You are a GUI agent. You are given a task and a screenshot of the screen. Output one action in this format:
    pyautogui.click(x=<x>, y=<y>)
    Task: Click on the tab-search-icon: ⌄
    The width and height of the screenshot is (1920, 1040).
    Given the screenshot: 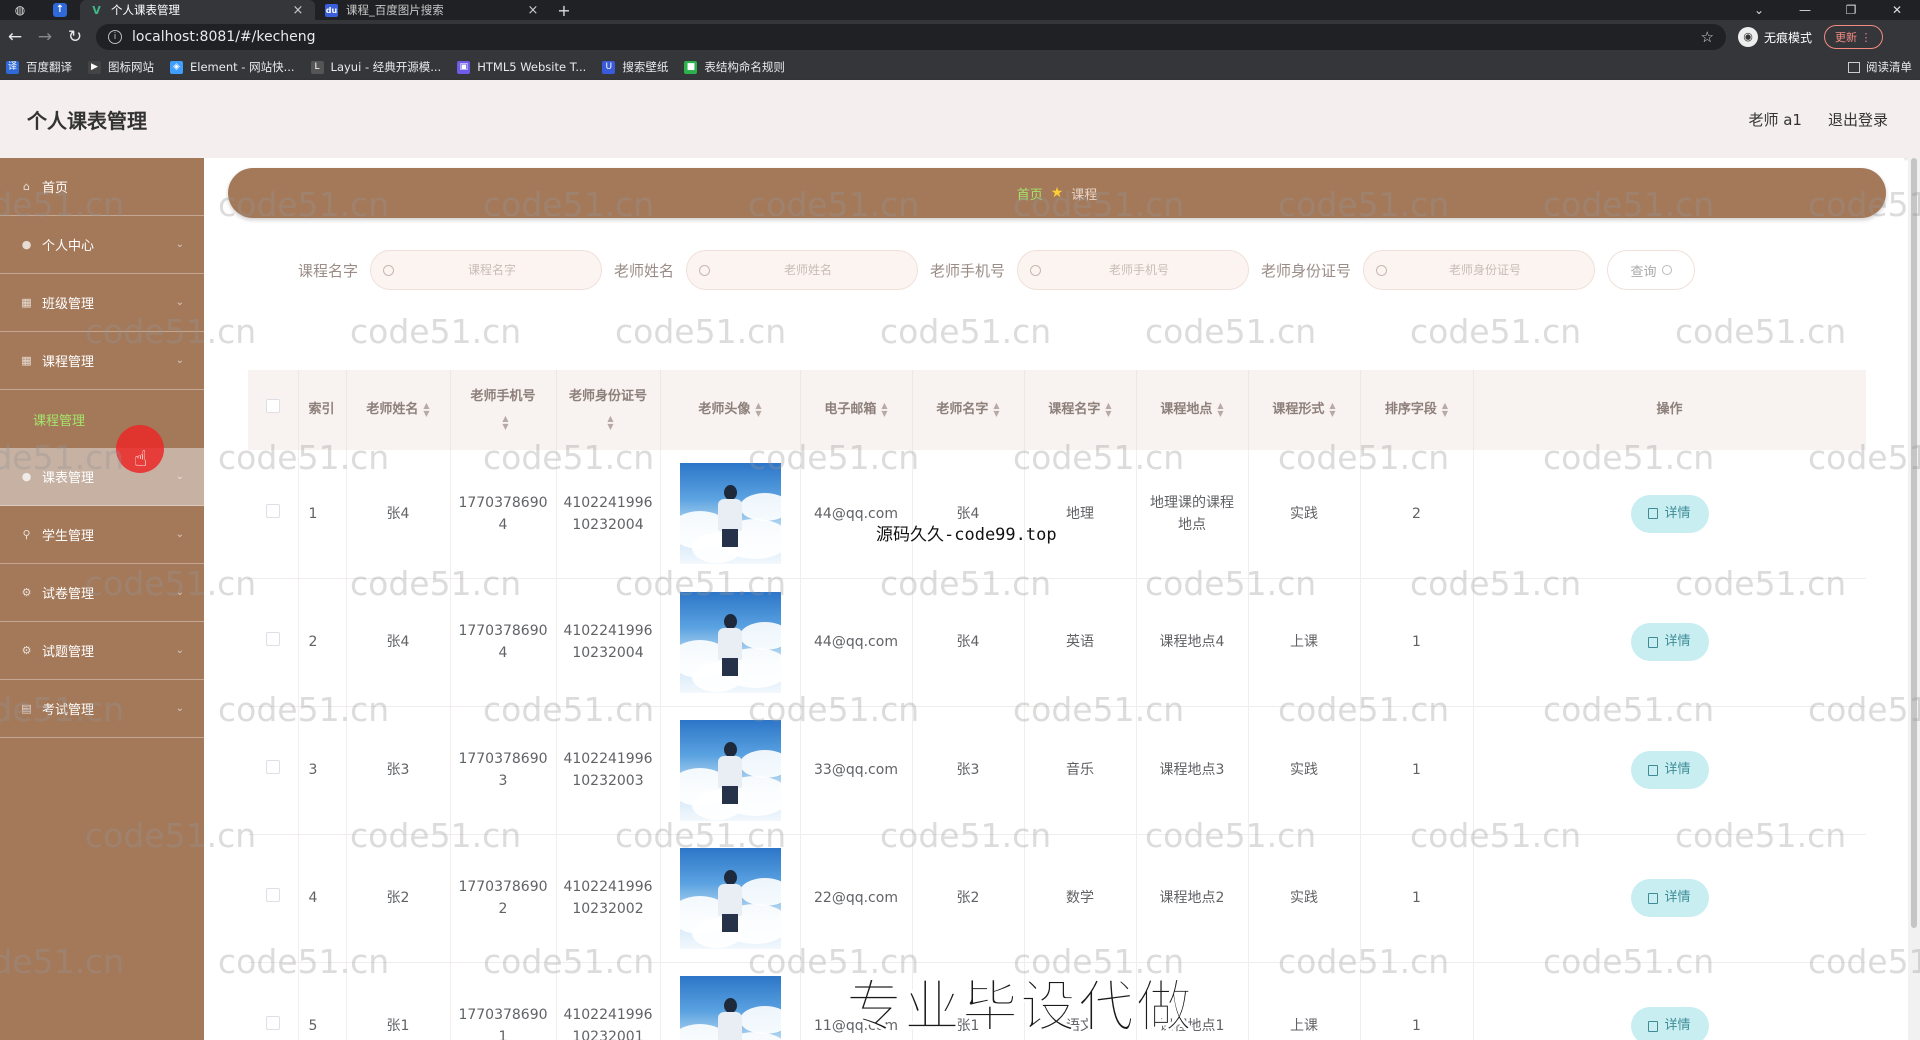 What is the action you would take?
    pyautogui.click(x=1759, y=10)
    